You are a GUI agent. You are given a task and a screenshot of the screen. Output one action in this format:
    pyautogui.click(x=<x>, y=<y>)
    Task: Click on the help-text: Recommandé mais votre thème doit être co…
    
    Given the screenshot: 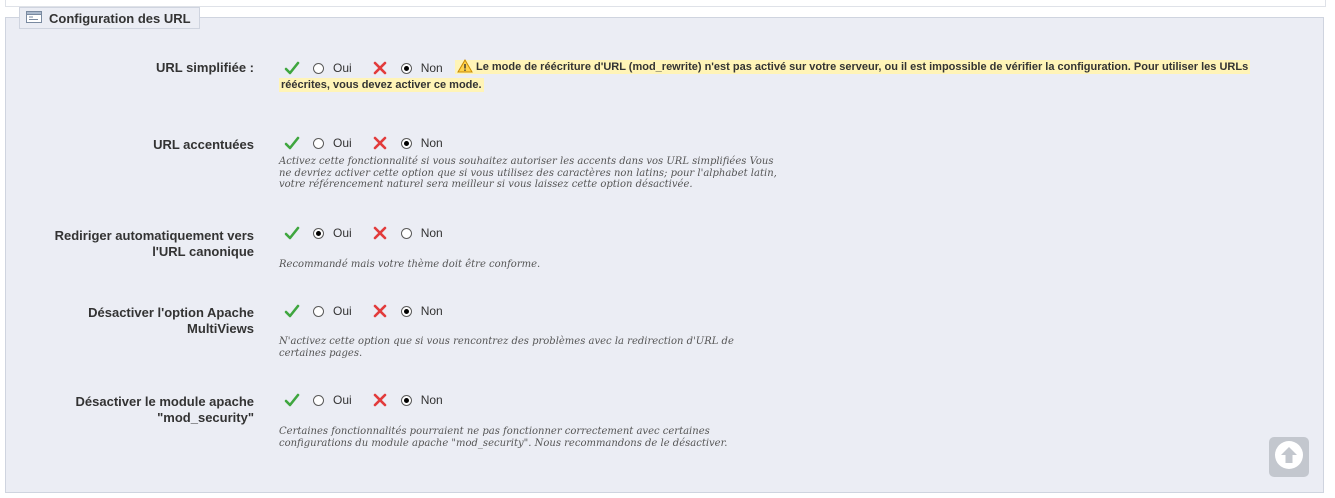 What is the action you would take?
    pyautogui.click(x=410, y=264)
    